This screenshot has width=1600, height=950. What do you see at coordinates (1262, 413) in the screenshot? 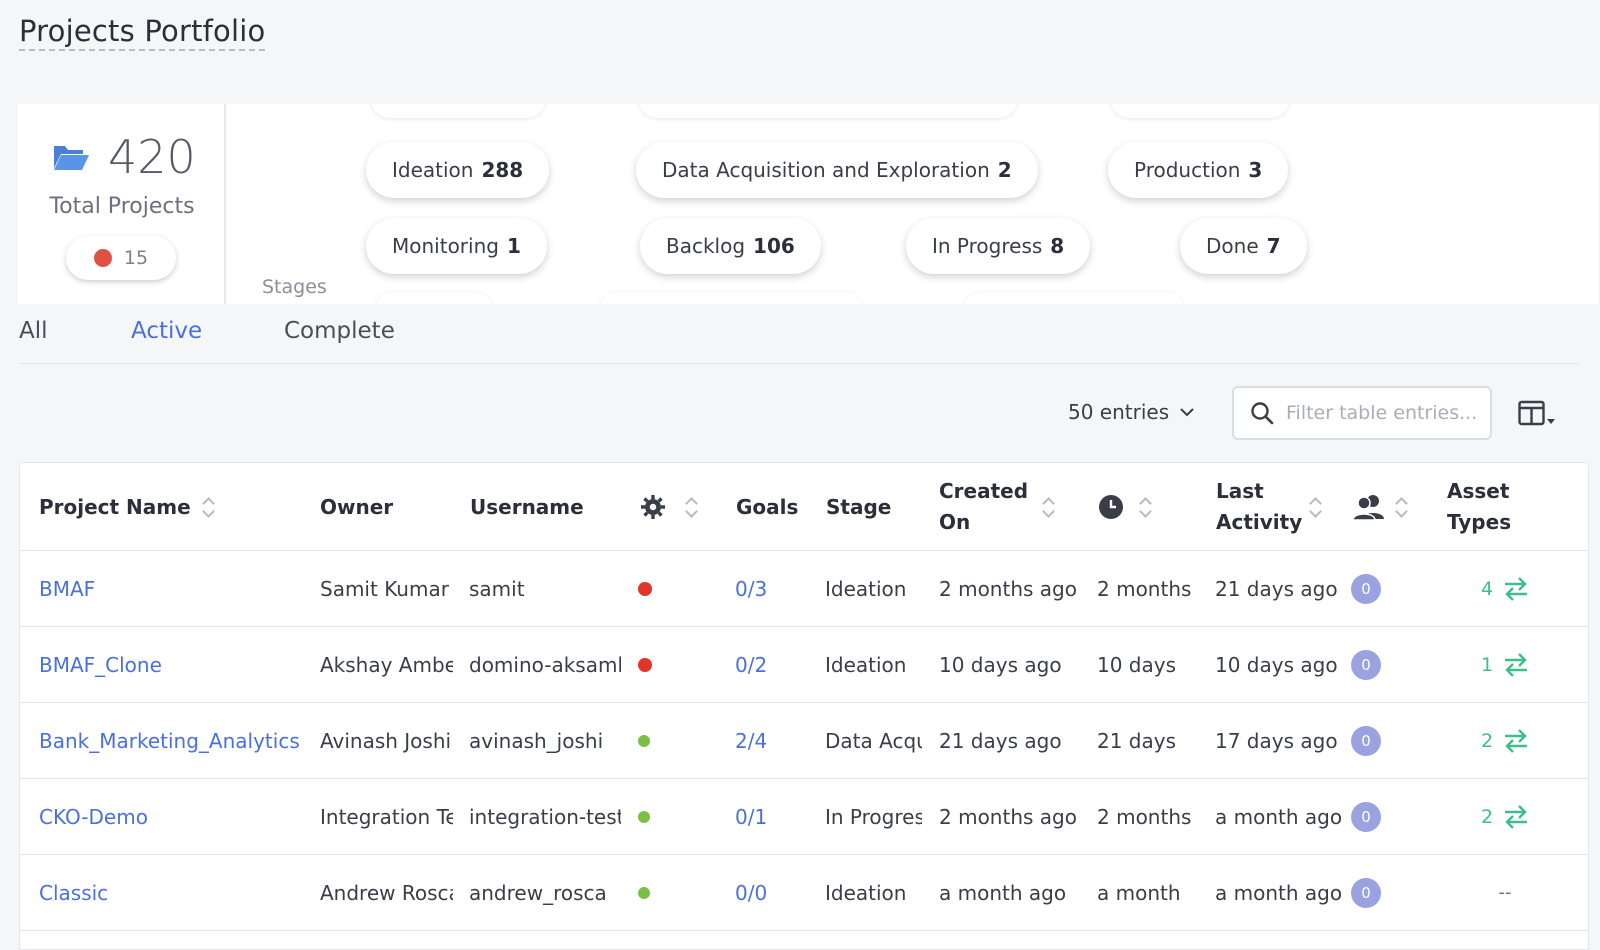
I see `search-icon` at bounding box center [1262, 413].